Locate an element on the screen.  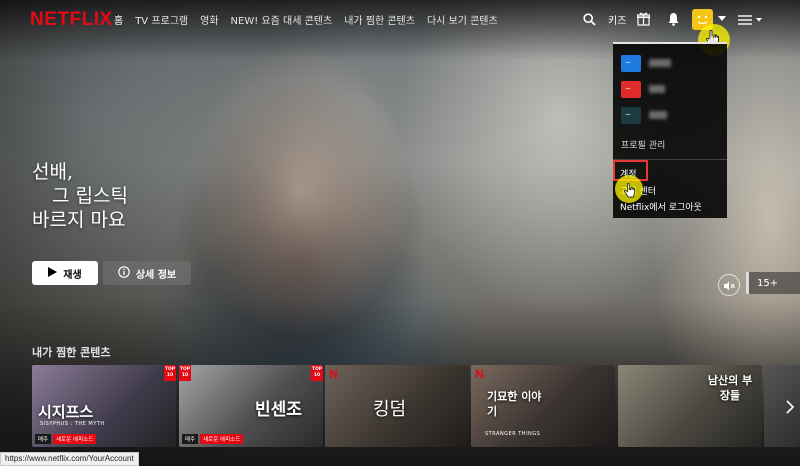
title-card: N 기묘한 이야기 STRANGER THINGS is located at coordinates (543, 406).